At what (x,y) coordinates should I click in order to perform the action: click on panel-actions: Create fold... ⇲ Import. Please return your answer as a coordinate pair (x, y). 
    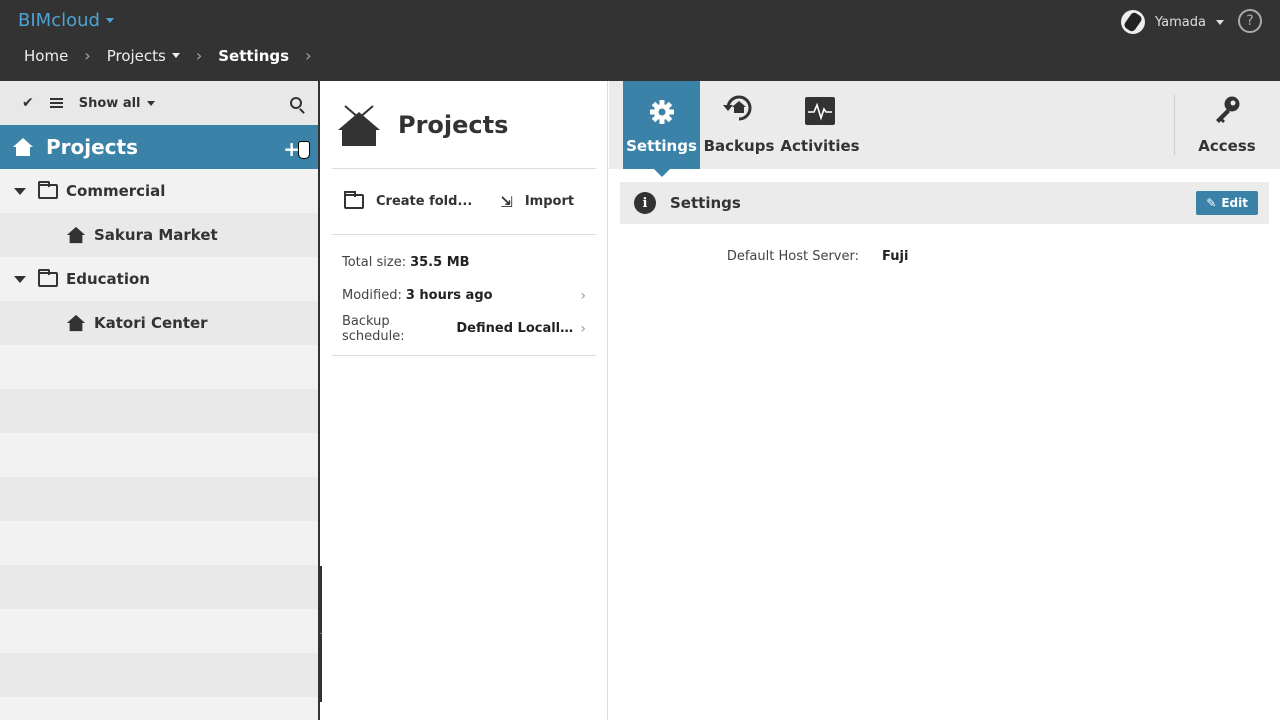
    Looking at the image, I should click on (464, 202).